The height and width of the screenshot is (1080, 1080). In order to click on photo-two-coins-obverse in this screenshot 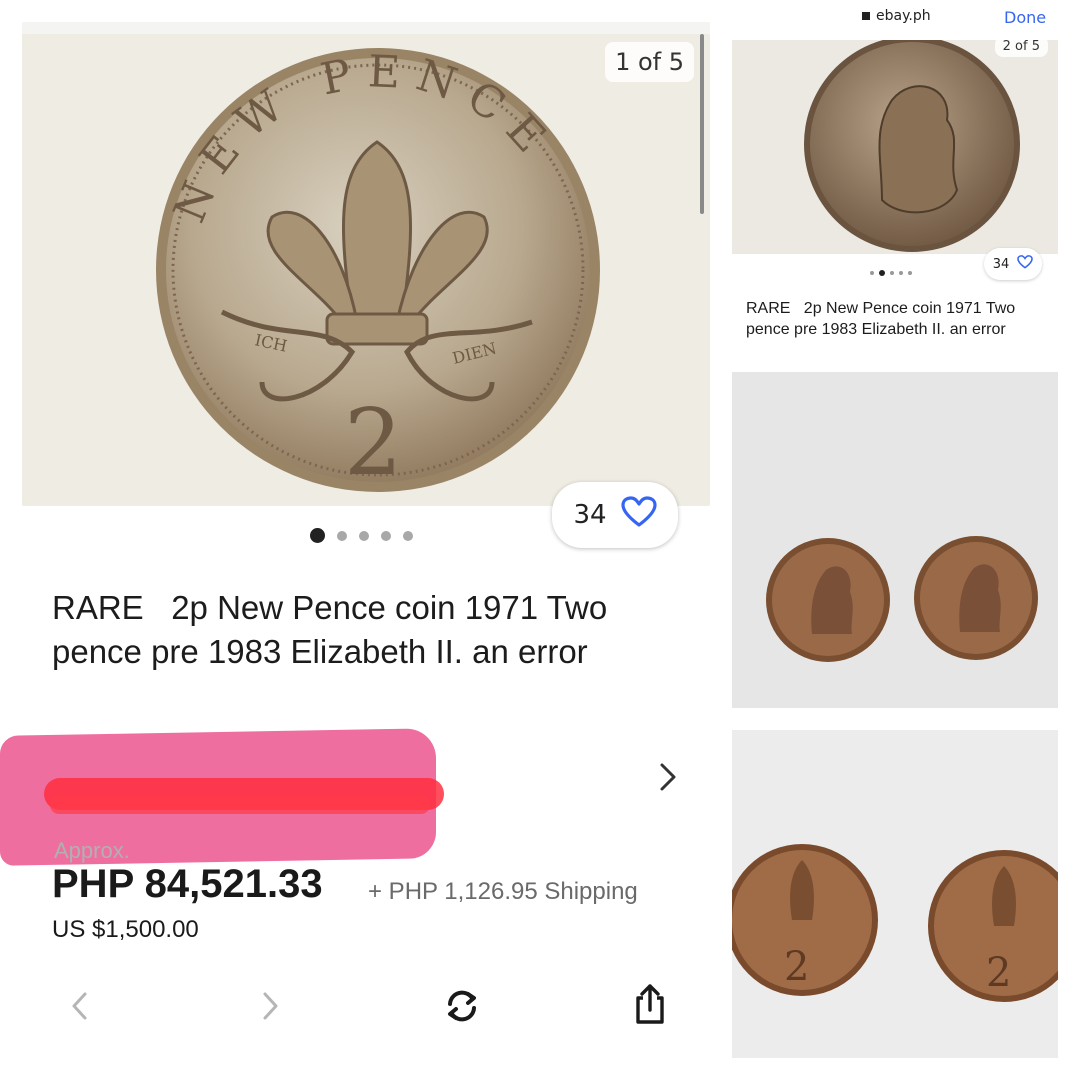, I will do `click(895, 540)`.